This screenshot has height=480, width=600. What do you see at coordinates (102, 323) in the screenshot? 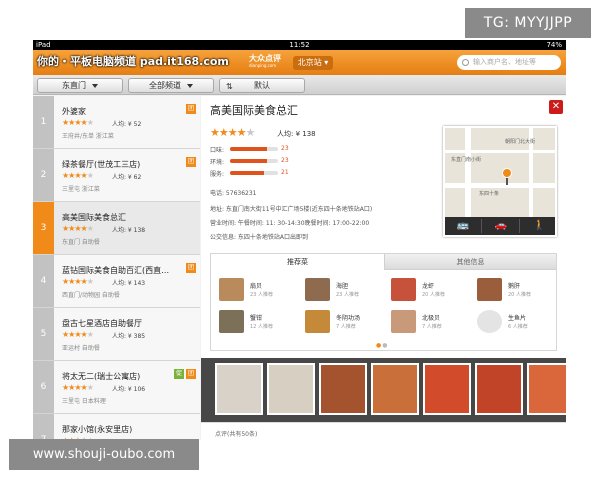
I see `restaurant-name: 盘古七星酒店自助餐厅` at bounding box center [102, 323].